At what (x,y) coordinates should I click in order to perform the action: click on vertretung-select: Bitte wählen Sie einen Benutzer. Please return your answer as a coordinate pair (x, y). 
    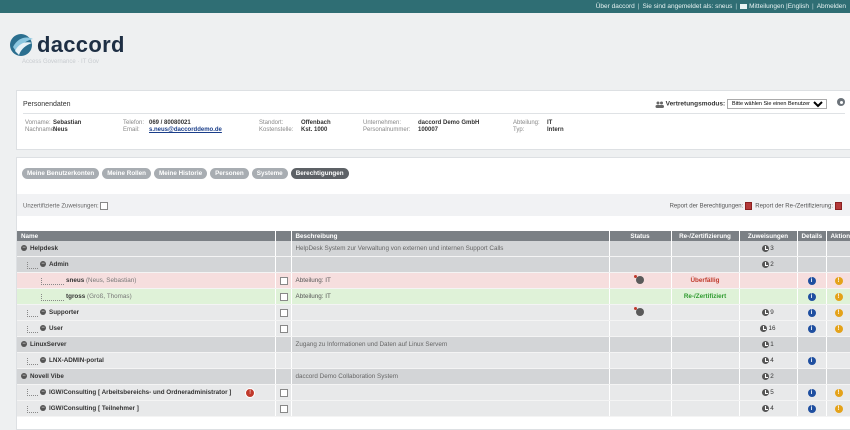
    Looking at the image, I should click on (777, 104).